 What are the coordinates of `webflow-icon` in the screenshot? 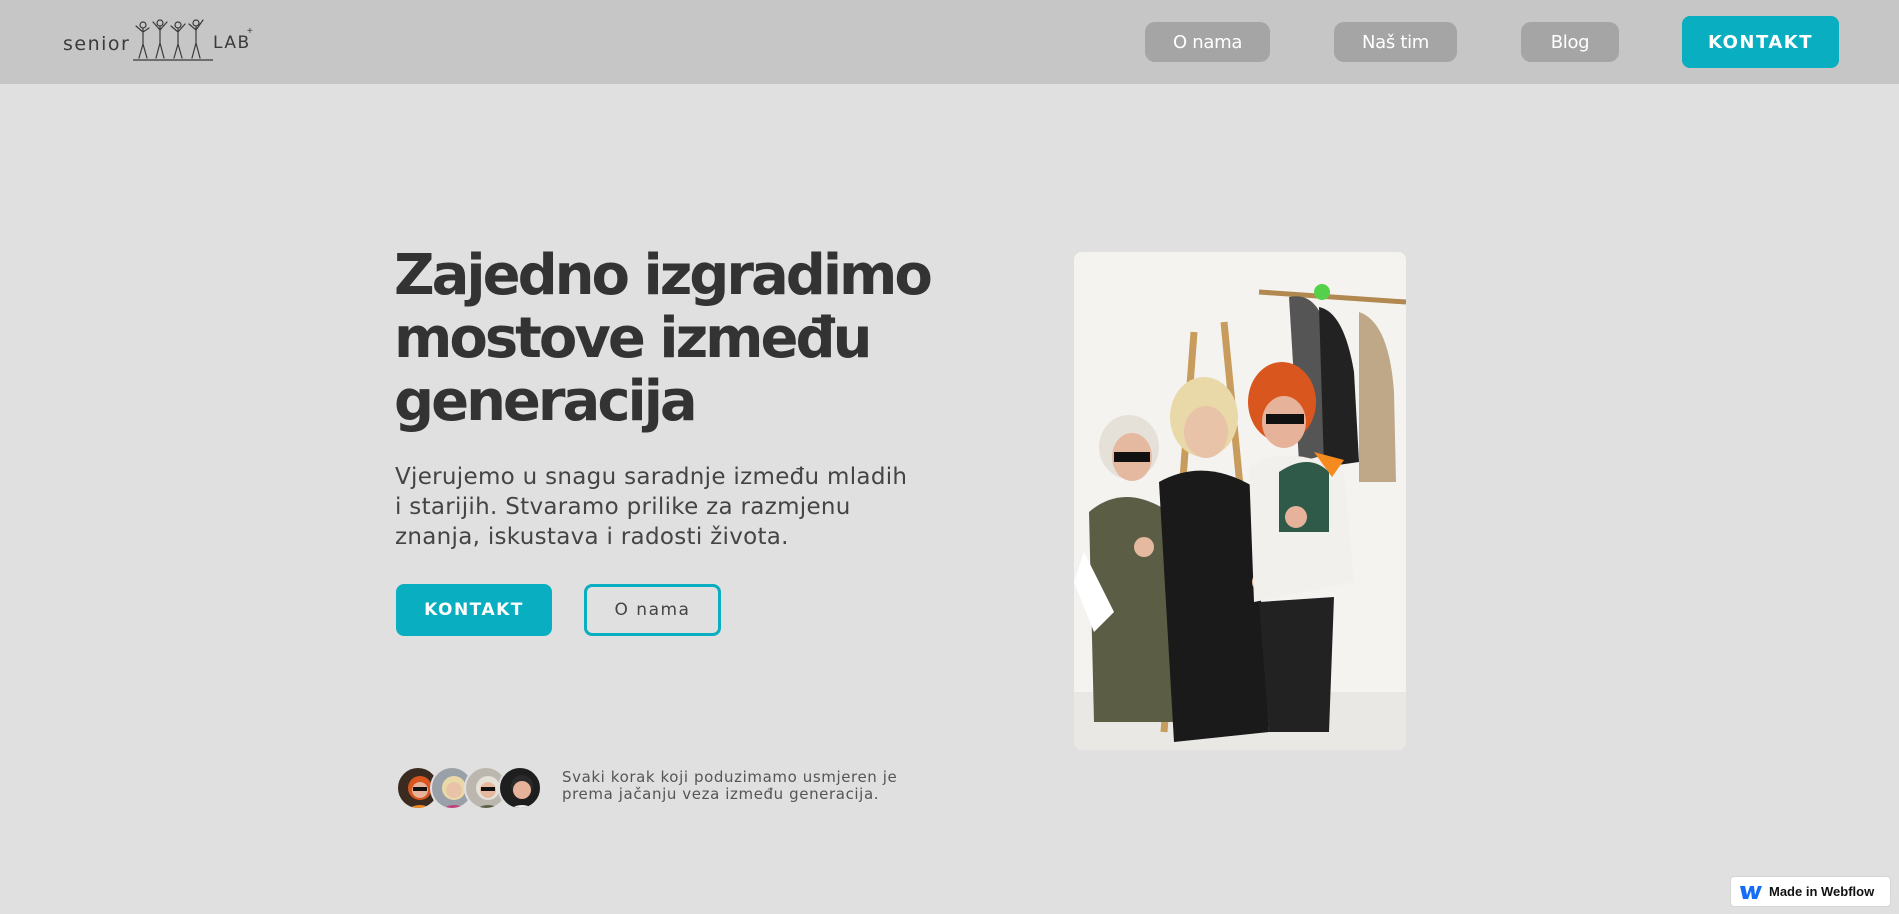 It's located at (1751, 892).